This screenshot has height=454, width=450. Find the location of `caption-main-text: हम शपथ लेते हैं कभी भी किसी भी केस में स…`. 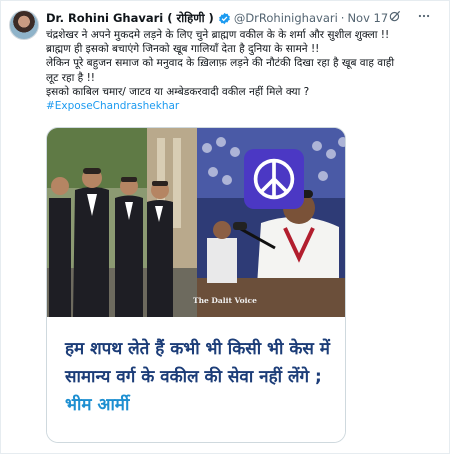

caption-main-text: हम शपथ लेते हैं कभी भी किसी भी केस में स… is located at coordinates (197, 363).